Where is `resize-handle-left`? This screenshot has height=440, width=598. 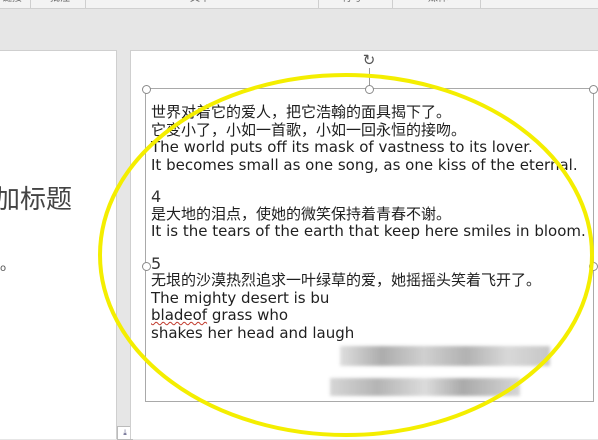
resize-handle-left is located at coordinates (146, 266).